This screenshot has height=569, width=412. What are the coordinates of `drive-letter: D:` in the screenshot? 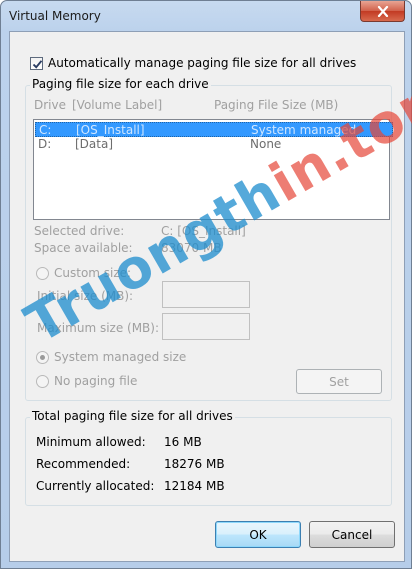 It's located at (45, 144).